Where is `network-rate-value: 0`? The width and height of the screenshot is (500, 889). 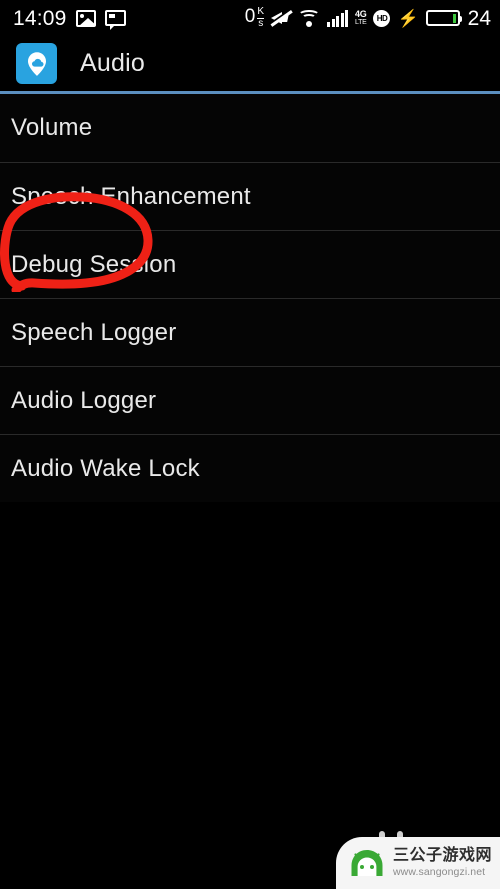
network-rate-value: 0 is located at coordinates (250, 16).